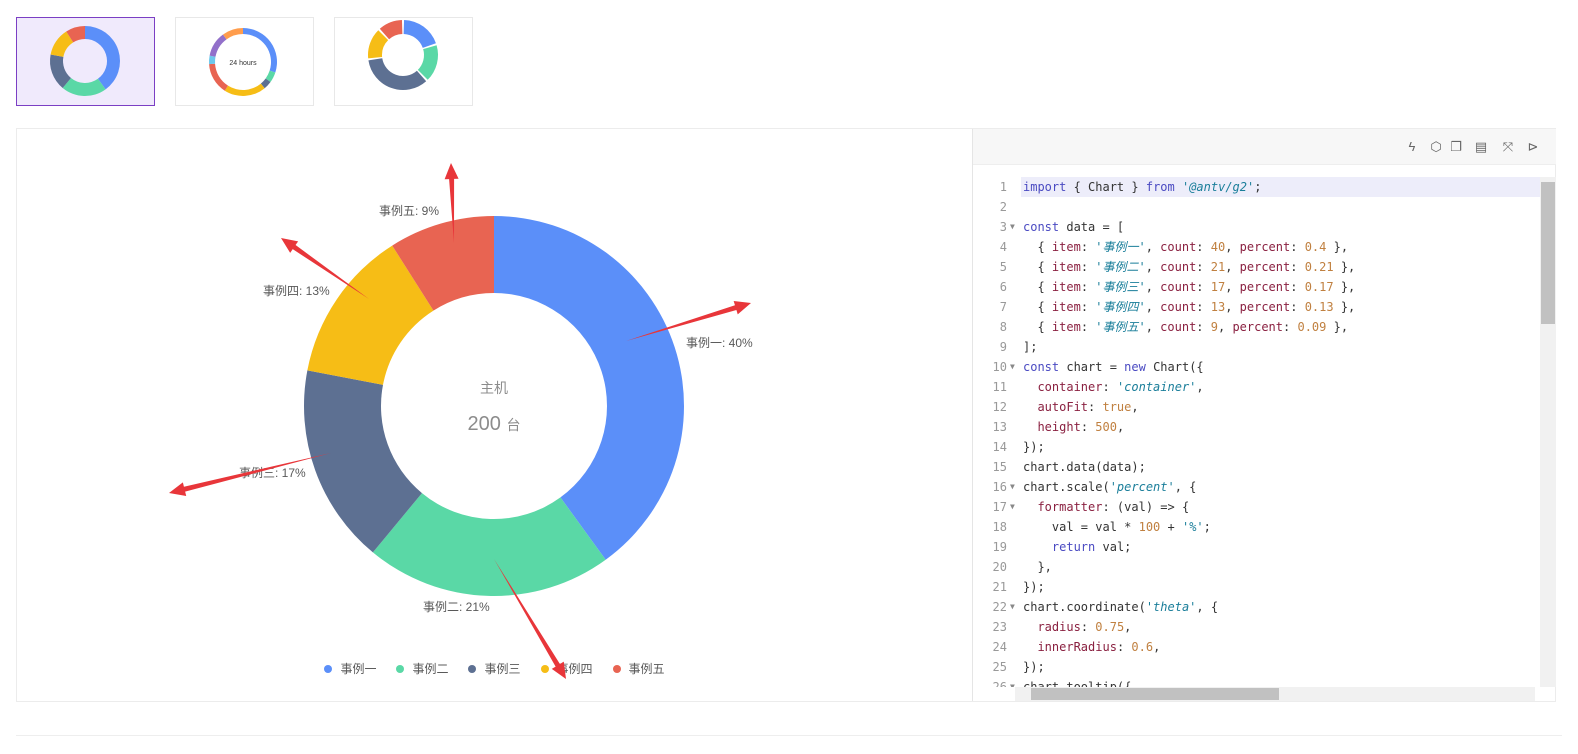 The width and height of the screenshot is (1578, 754). Describe the element at coordinates (430, 669) in the screenshot. I see `legend-label: 事例二` at that location.